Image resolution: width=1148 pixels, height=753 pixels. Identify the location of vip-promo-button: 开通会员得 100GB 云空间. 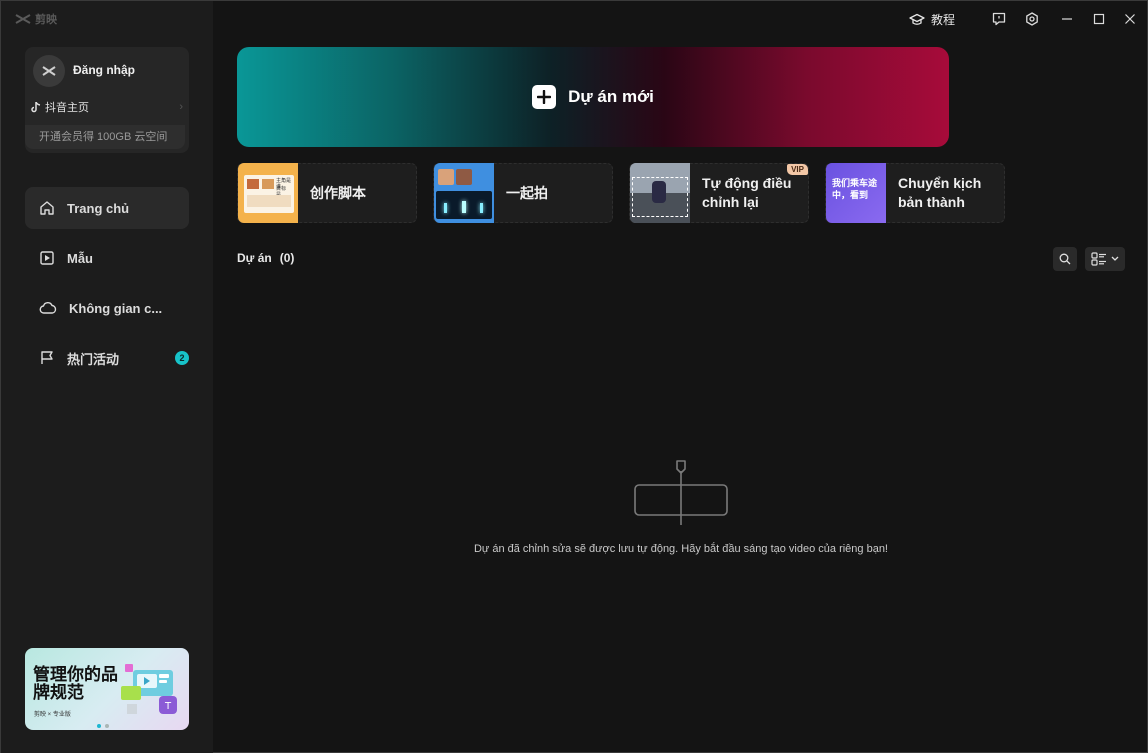
(105, 137).